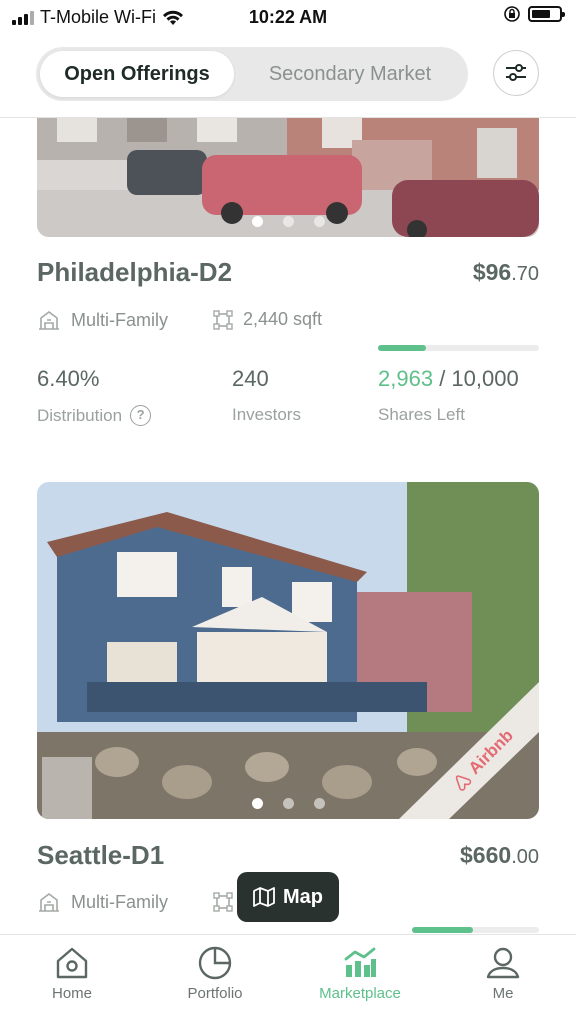 The height and width of the screenshot is (1024, 576). What do you see at coordinates (288, 168) in the screenshot?
I see `property-photo` at bounding box center [288, 168].